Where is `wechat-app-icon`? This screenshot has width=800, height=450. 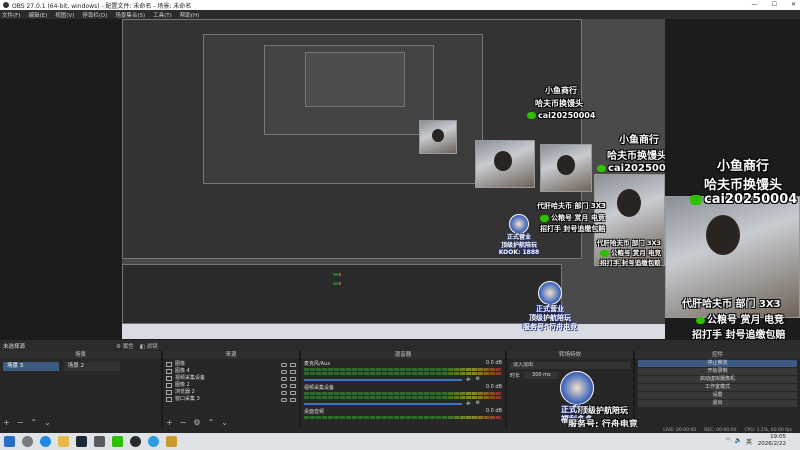
wechat-app-icon is located at coordinates (117, 441).